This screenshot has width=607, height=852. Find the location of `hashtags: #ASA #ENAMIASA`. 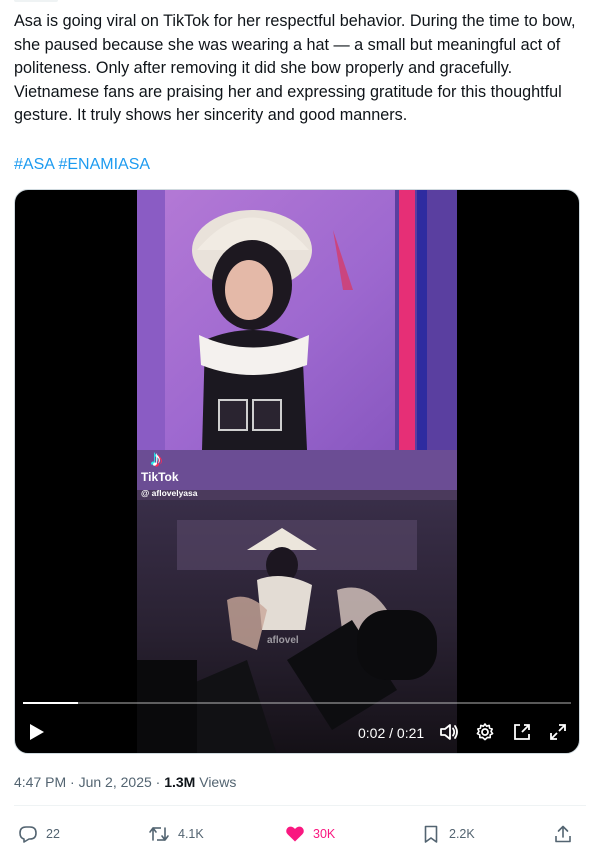

hashtags: #ASA #ENAMIASA is located at coordinates (82, 165).